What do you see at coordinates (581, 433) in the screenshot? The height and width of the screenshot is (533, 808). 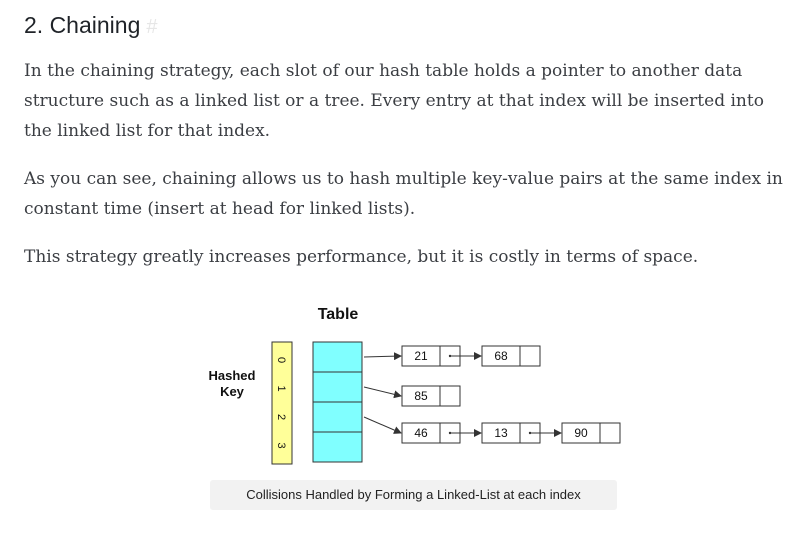 I see `list-node-value: 90` at bounding box center [581, 433].